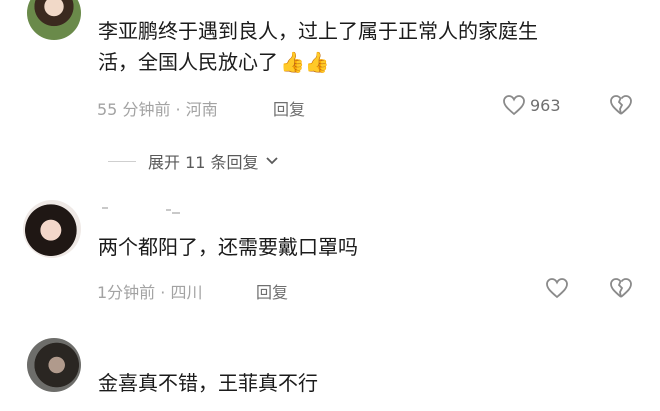 This screenshot has width=660, height=411. I want to click on divider-line, so click(122, 161).